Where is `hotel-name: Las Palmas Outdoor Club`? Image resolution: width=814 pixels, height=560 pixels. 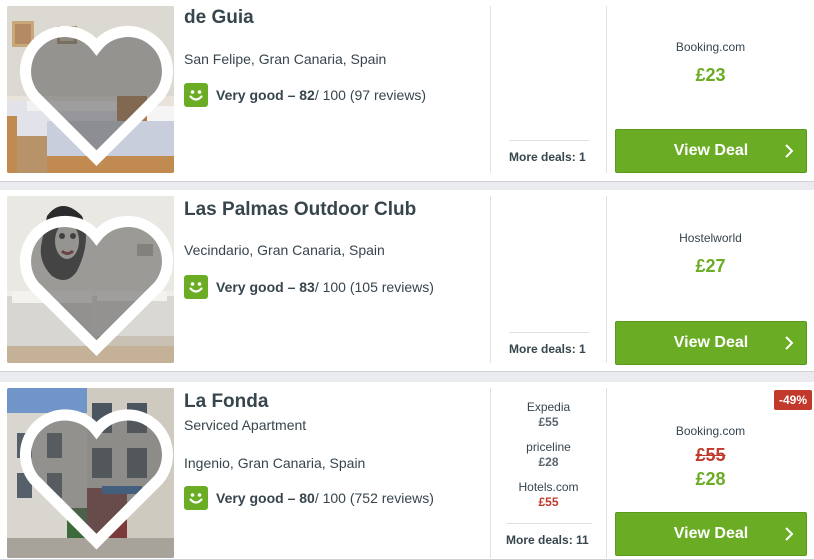
hotel-name: Las Palmas Outdoor Club is located at coordinates (300, 210).